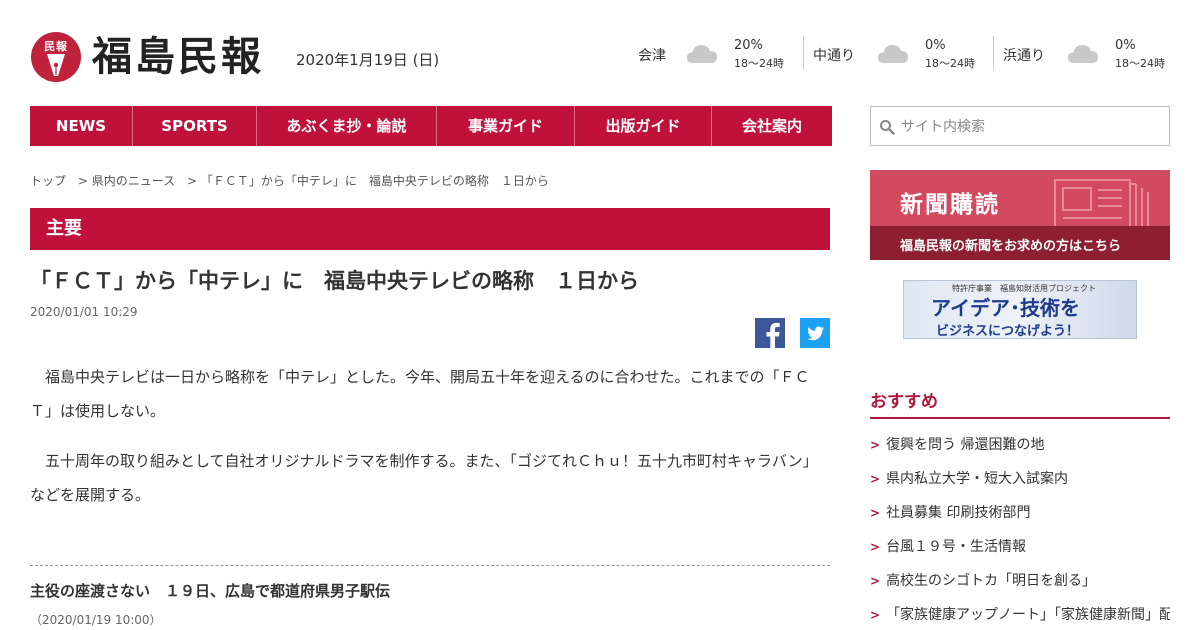  What do you see at coordinates (56, 46) in the screenshot?
I see `logo-mark-text: 民報` at bounding box center [56, 46].